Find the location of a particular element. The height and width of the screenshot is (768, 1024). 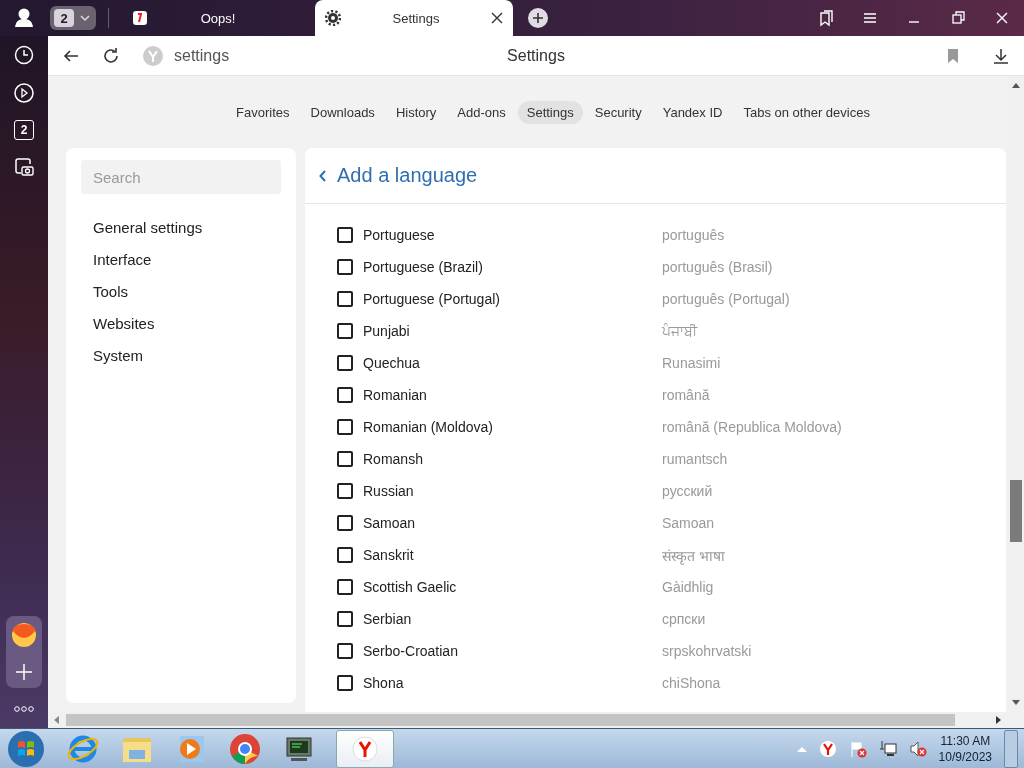

clock-time: 11:30 AM is located at coordinates (965, 740).